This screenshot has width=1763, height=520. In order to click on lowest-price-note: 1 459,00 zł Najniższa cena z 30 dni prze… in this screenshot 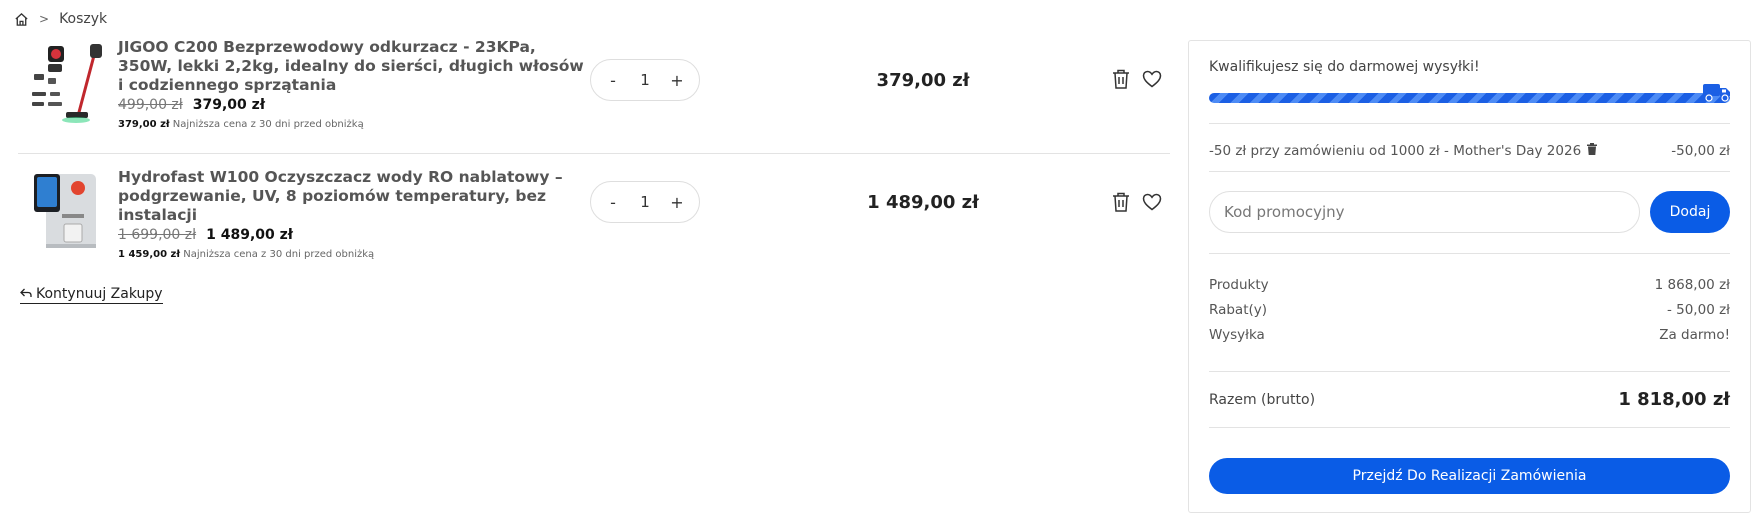, I will do `click(353, 254)`.